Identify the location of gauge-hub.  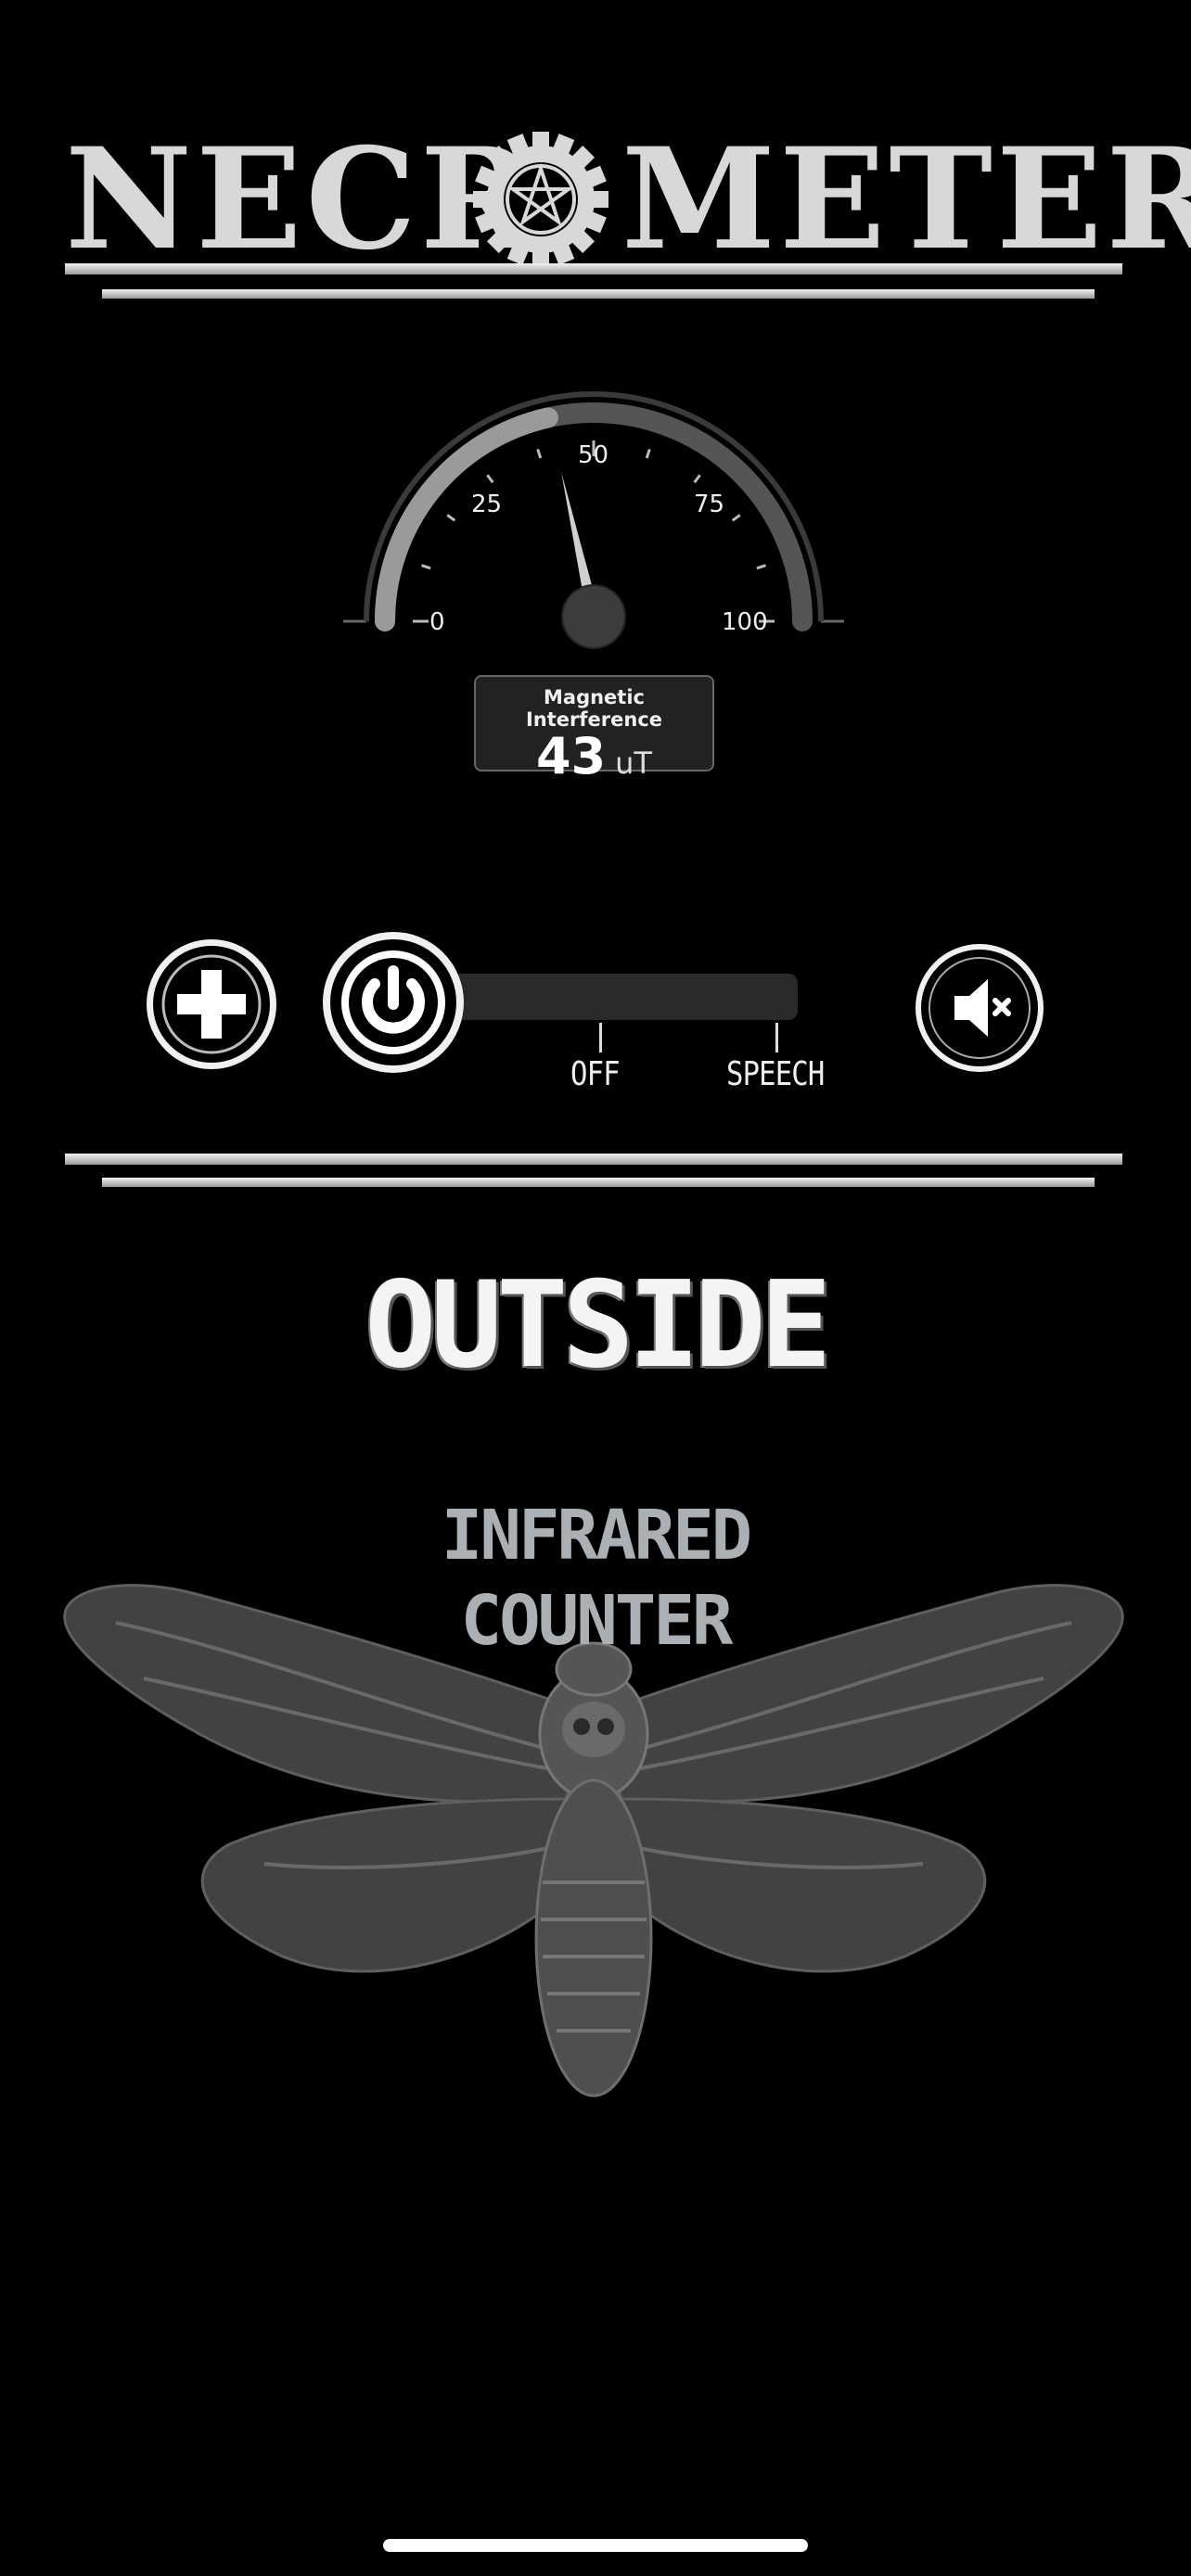
(593, 616).